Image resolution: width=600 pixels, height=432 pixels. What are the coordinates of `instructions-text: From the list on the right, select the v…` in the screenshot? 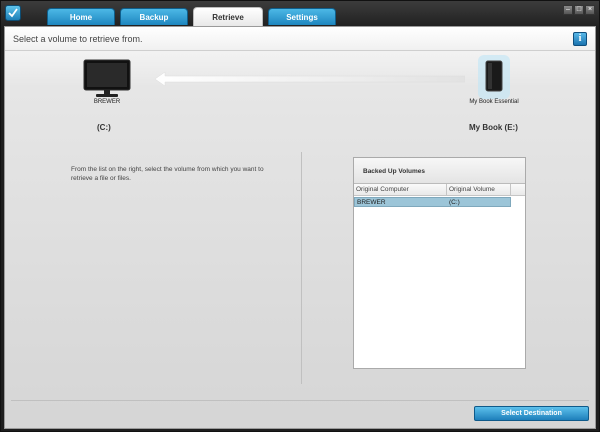 It's located at (167, 174).